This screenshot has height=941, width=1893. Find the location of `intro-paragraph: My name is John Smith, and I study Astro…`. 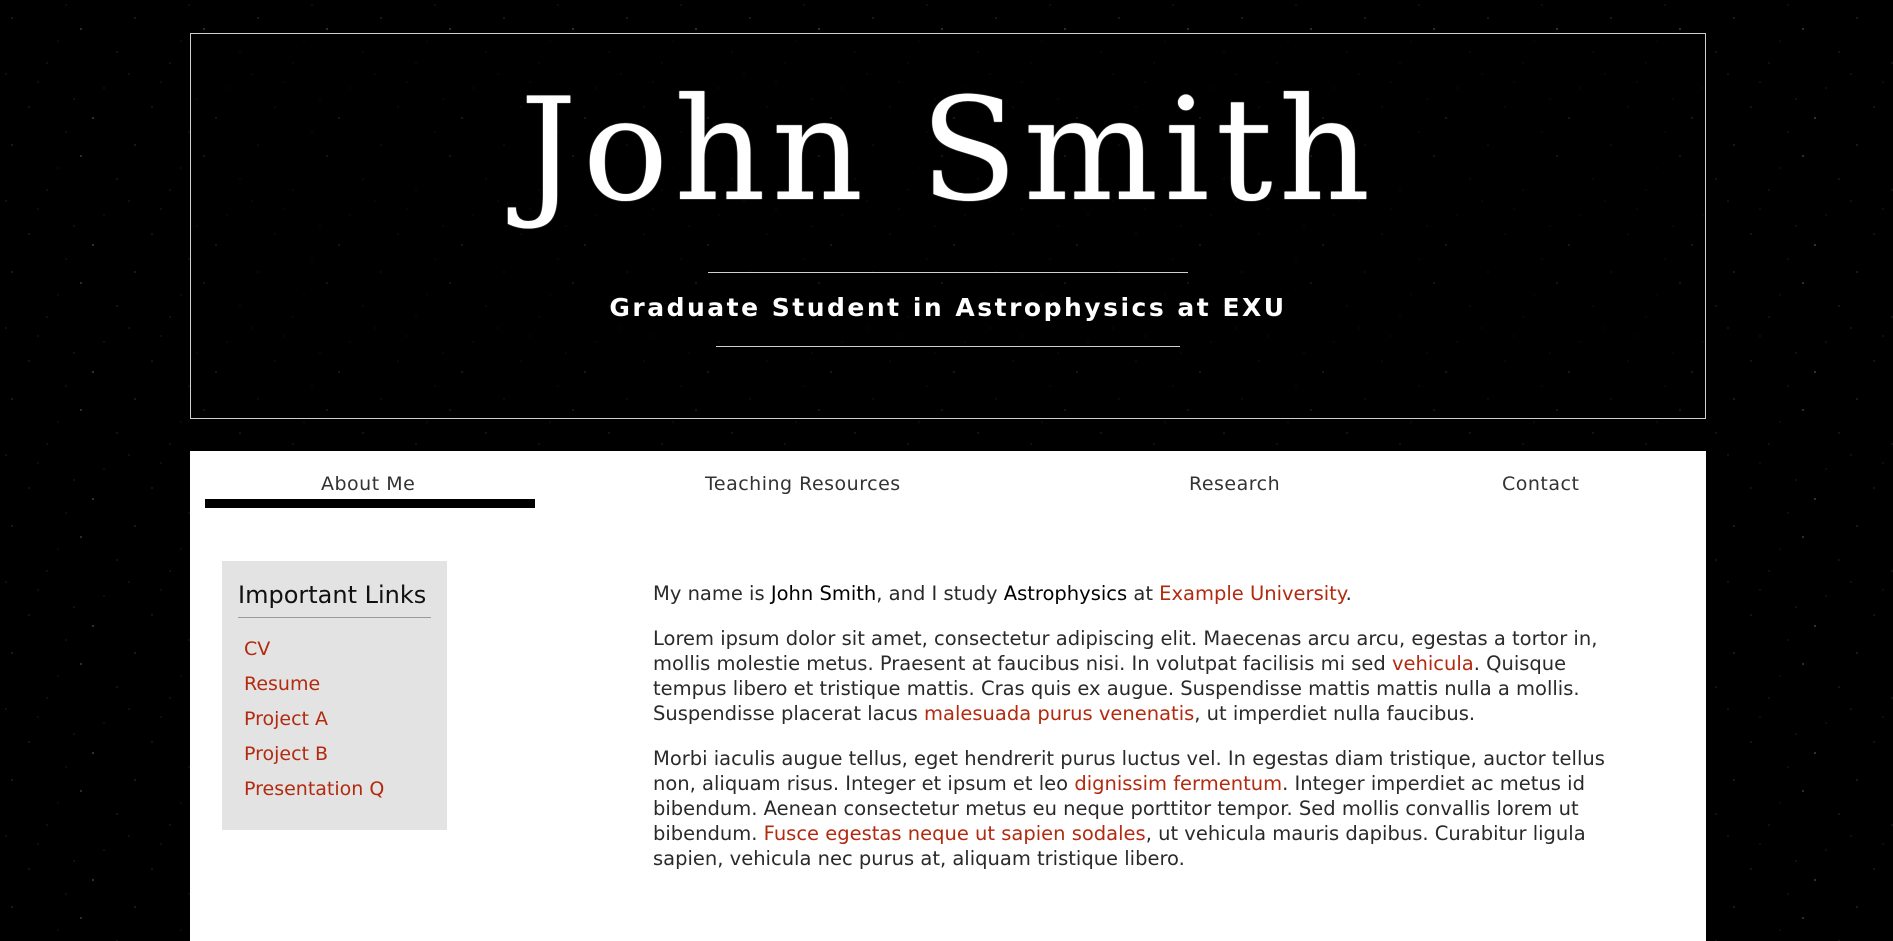

intro-paragraph: My name is John Smith, and I study Astro… is located at coordinates (1140, 593).